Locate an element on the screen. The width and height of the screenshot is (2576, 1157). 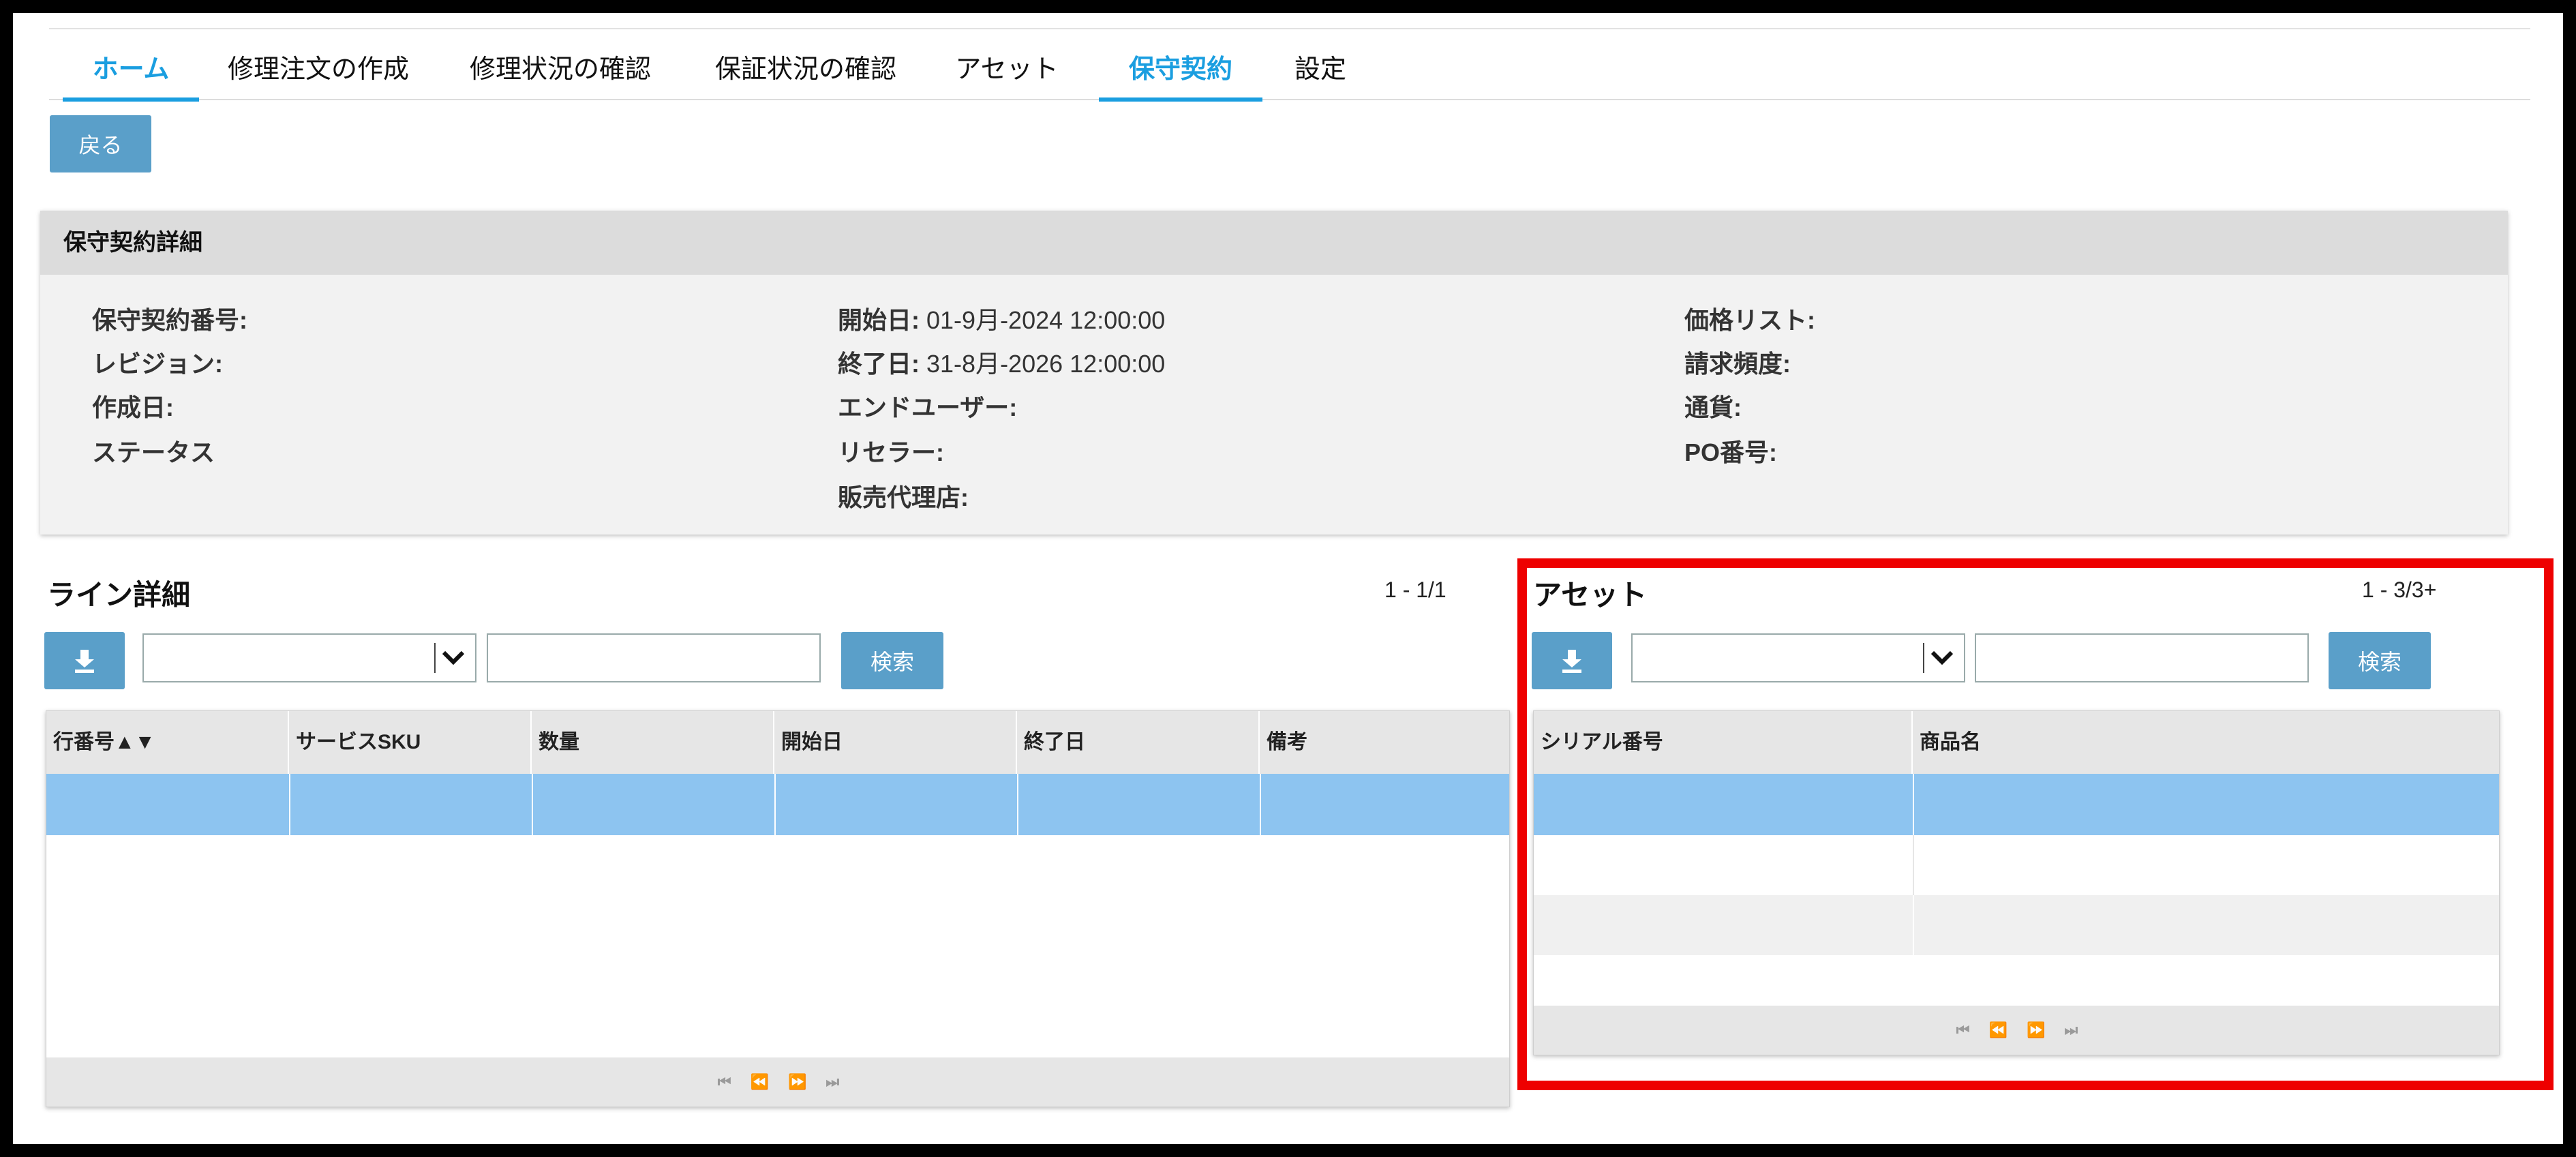
field-po-number: PO番号: is located at coordinates (1731, 452).